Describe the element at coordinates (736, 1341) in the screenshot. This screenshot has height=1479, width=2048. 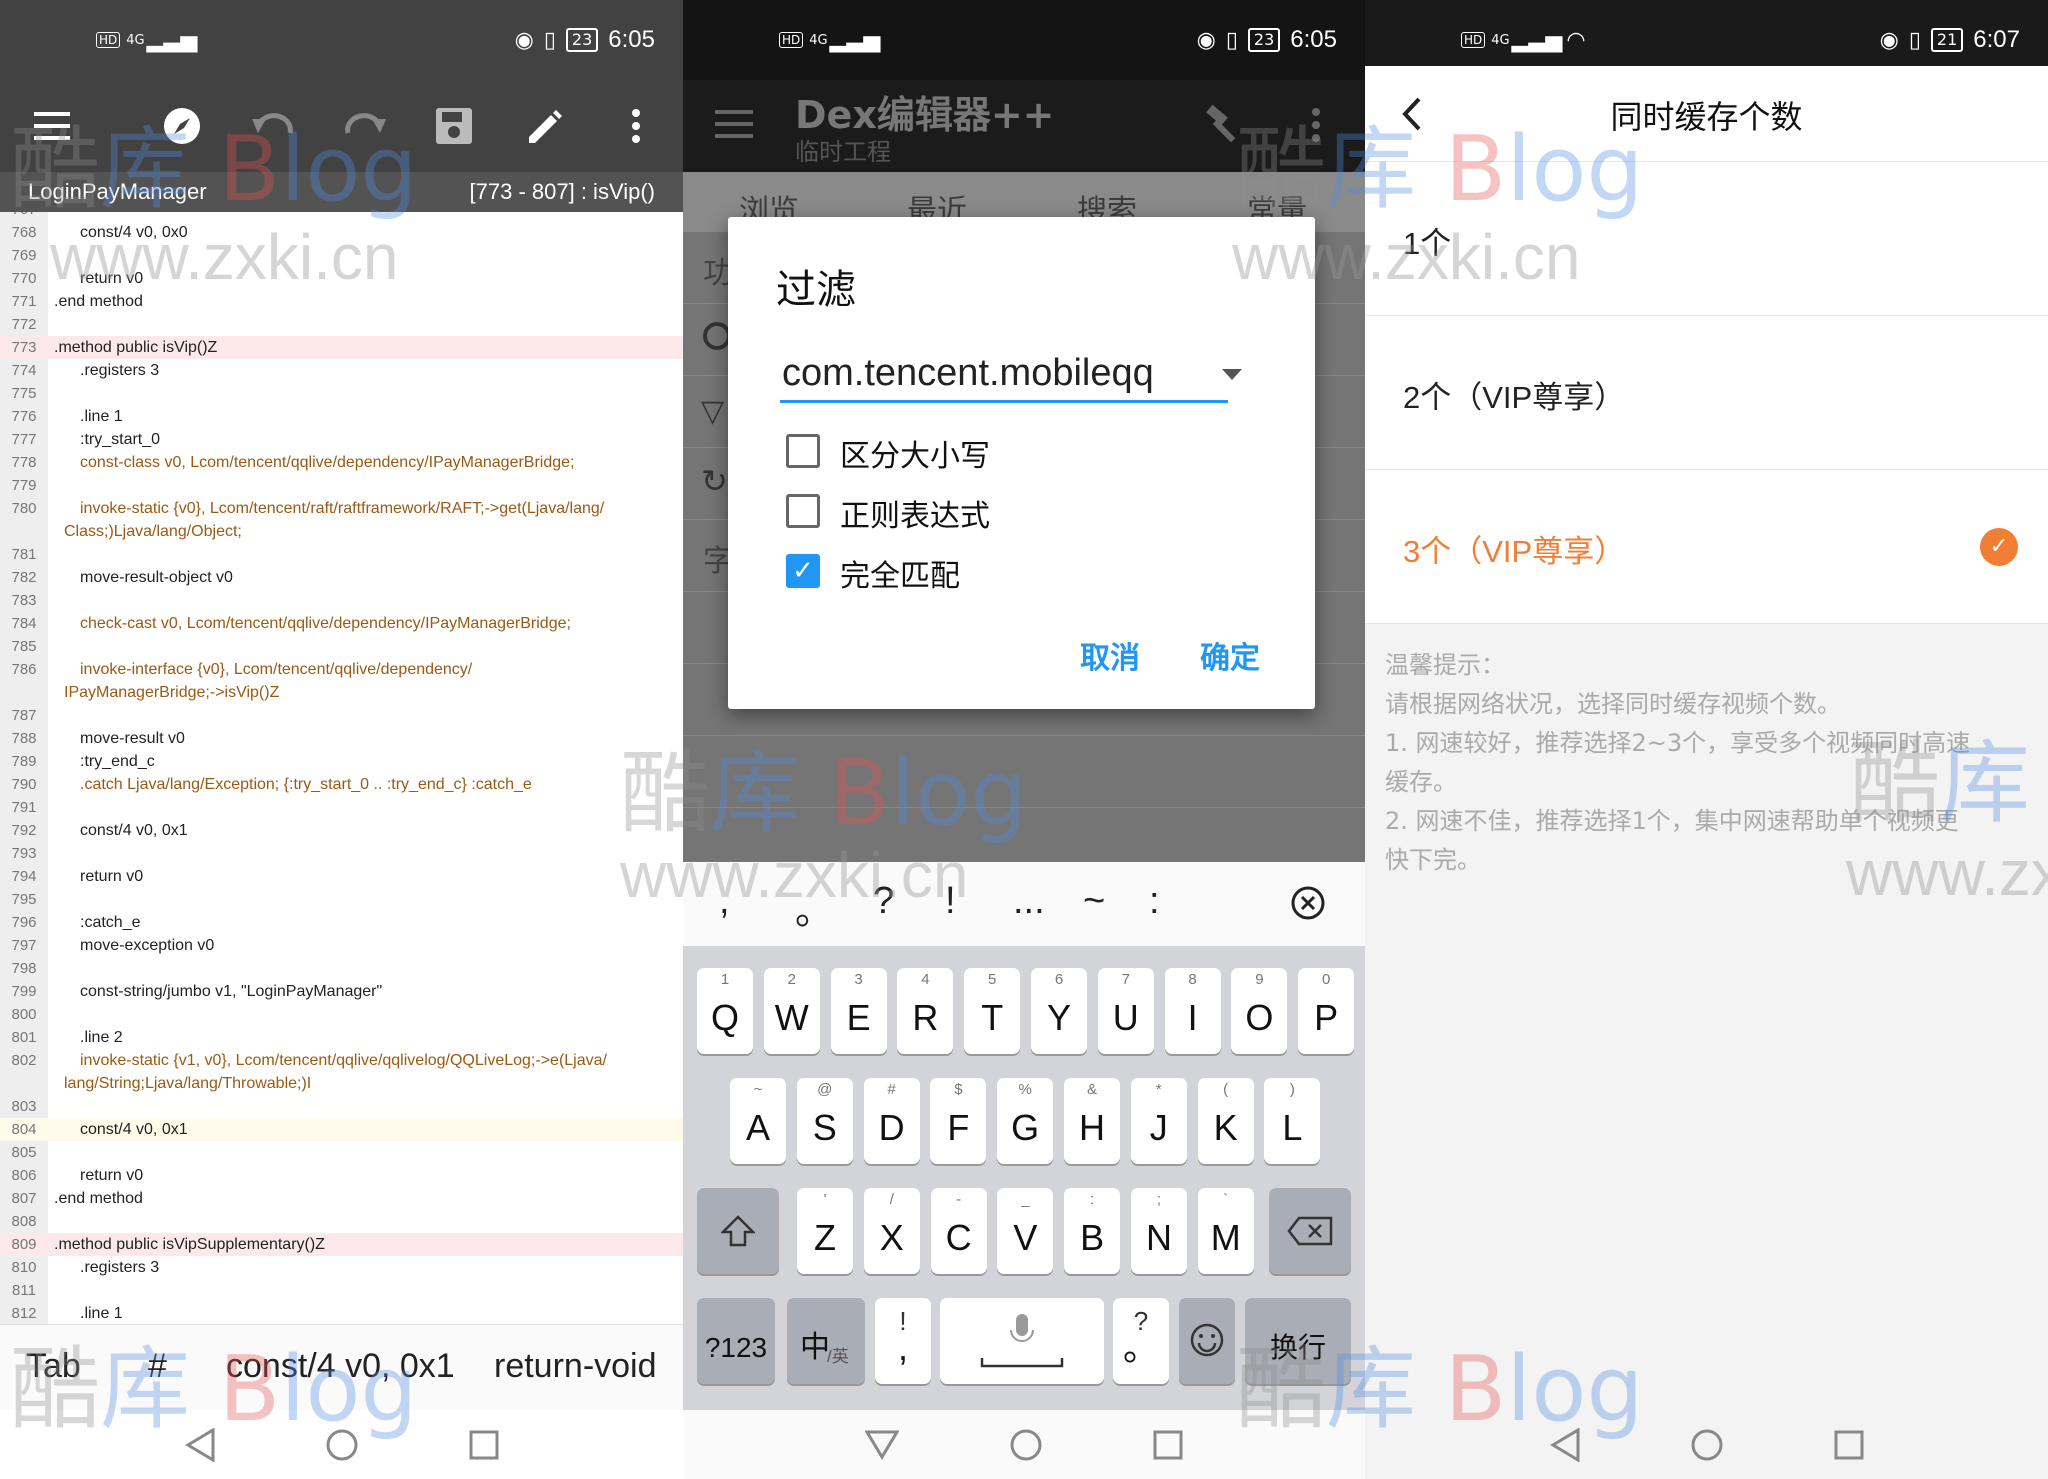
I see `numbers-key: ?123` at that location.